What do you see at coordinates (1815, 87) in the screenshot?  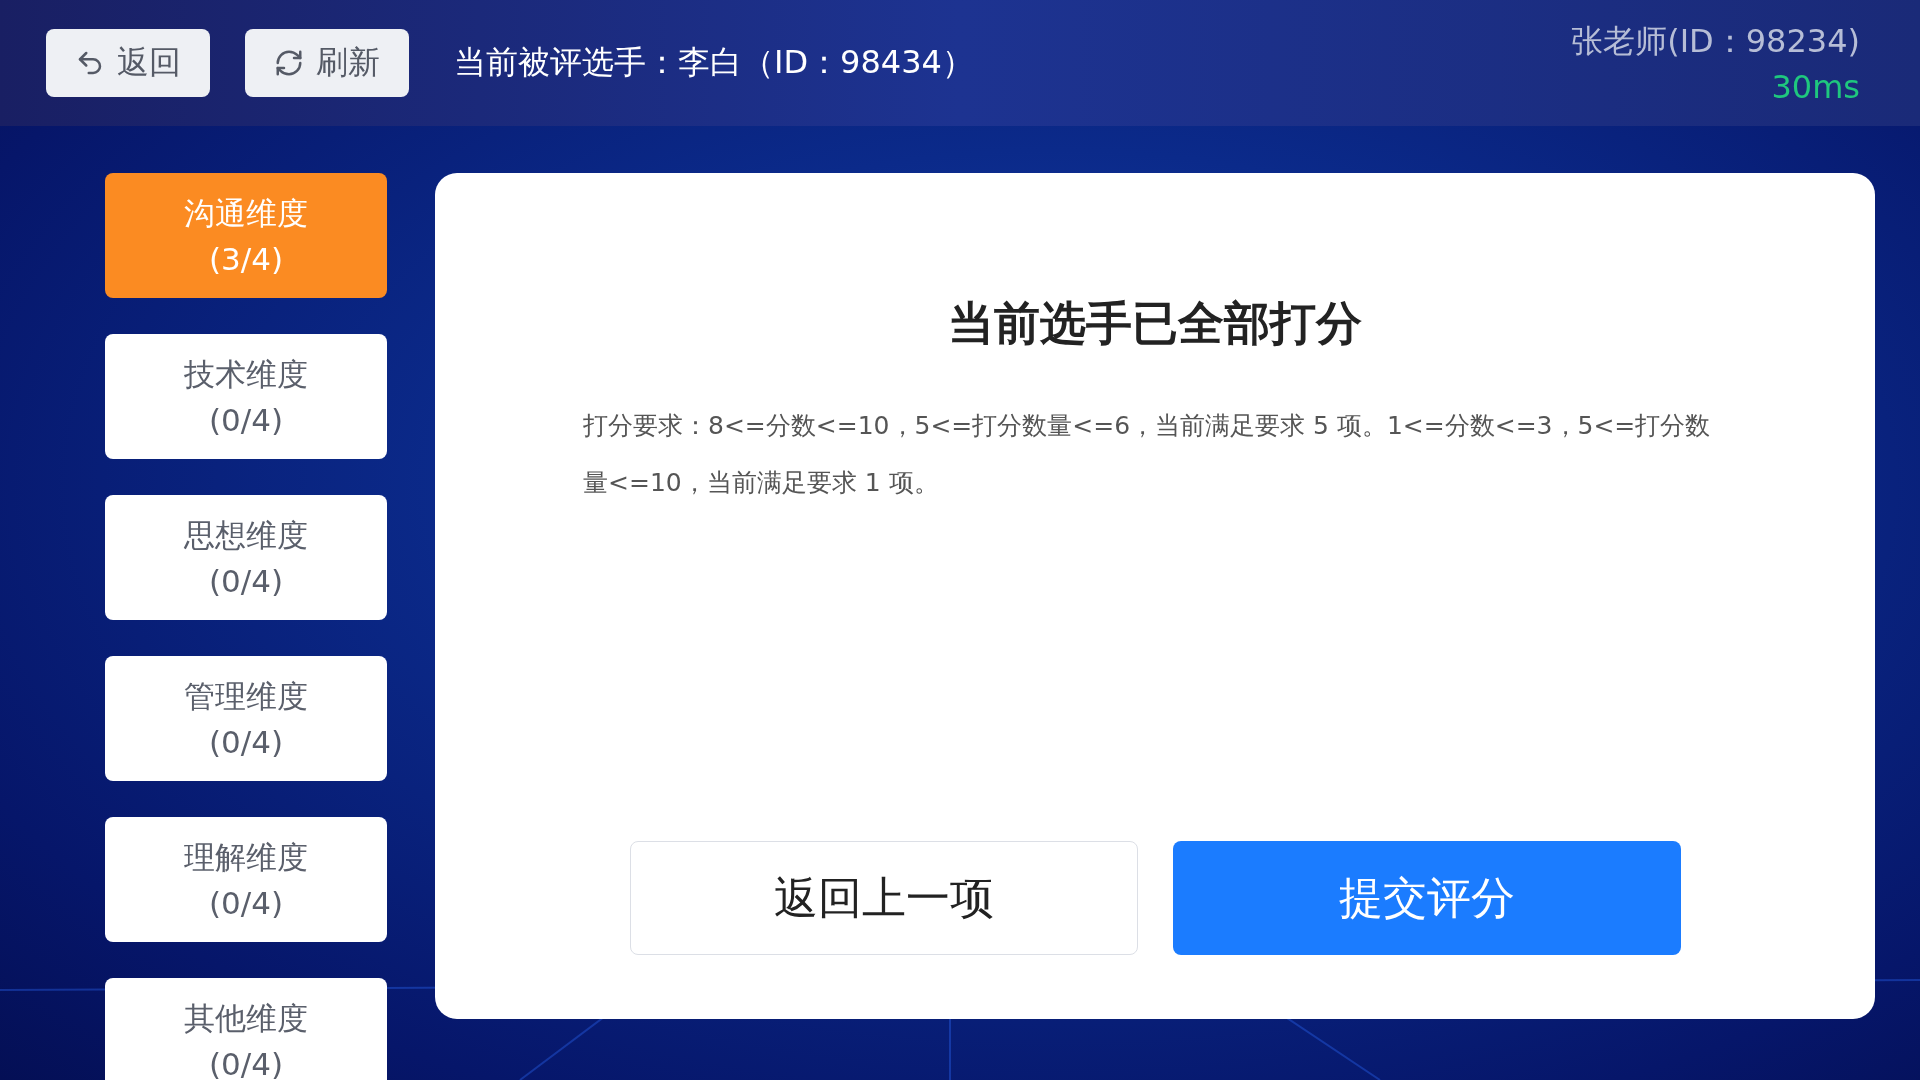 I see `latency-label: 30ms` at bounding box center [1815, 87].